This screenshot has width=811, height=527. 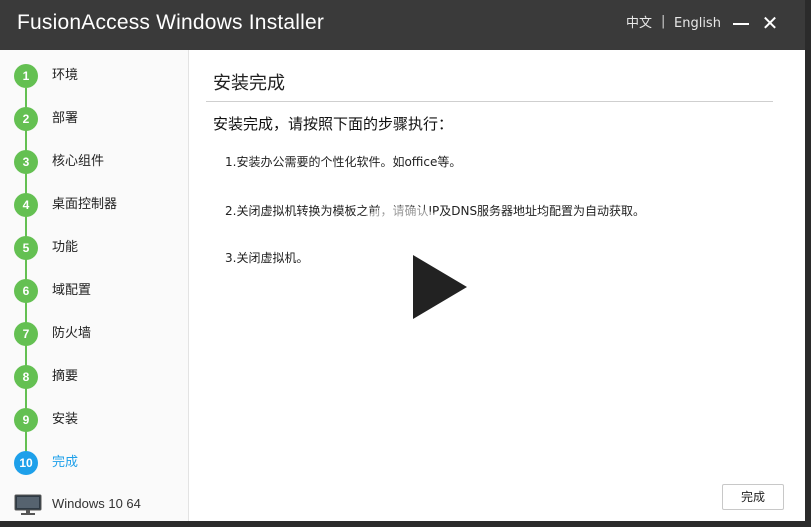 I want to click on step-number-badge: 4, so click(x=26, y=205).